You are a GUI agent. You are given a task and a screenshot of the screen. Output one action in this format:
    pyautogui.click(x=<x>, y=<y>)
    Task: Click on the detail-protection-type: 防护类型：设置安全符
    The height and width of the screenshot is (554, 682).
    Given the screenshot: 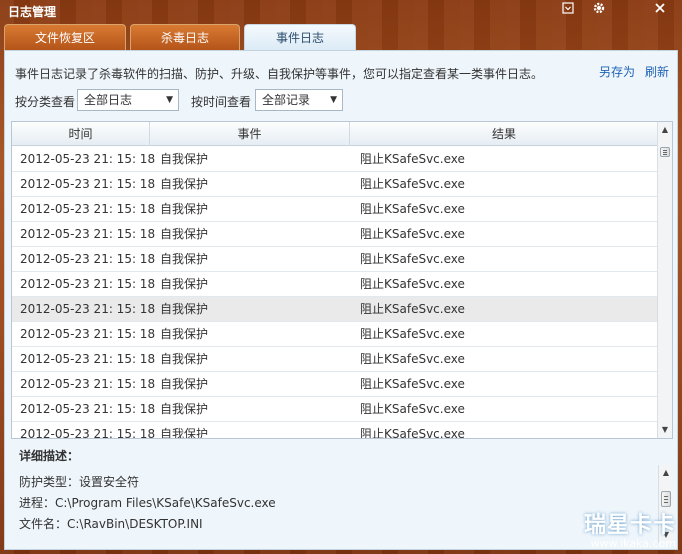 What is the action you would take?
    pyautogui.click(x=79, y=482)
    